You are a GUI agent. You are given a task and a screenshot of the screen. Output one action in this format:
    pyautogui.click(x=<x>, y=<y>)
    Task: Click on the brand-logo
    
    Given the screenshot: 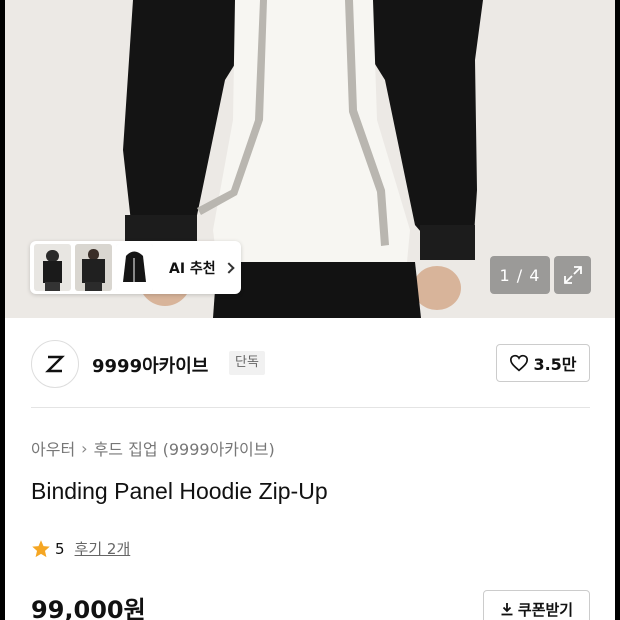 What is the action you would take?
    pyautogui.click(x=55, y=364)
    